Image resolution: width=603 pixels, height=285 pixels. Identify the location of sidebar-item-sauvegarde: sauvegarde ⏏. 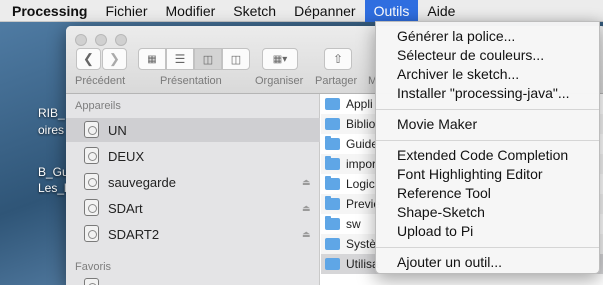
(193, 182).